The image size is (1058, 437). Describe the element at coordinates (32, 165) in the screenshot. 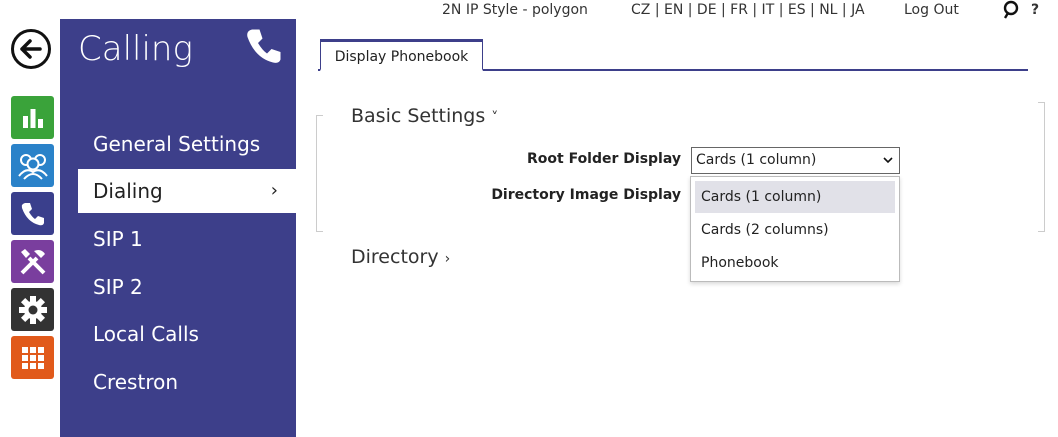

I see `users-icon` at that location.